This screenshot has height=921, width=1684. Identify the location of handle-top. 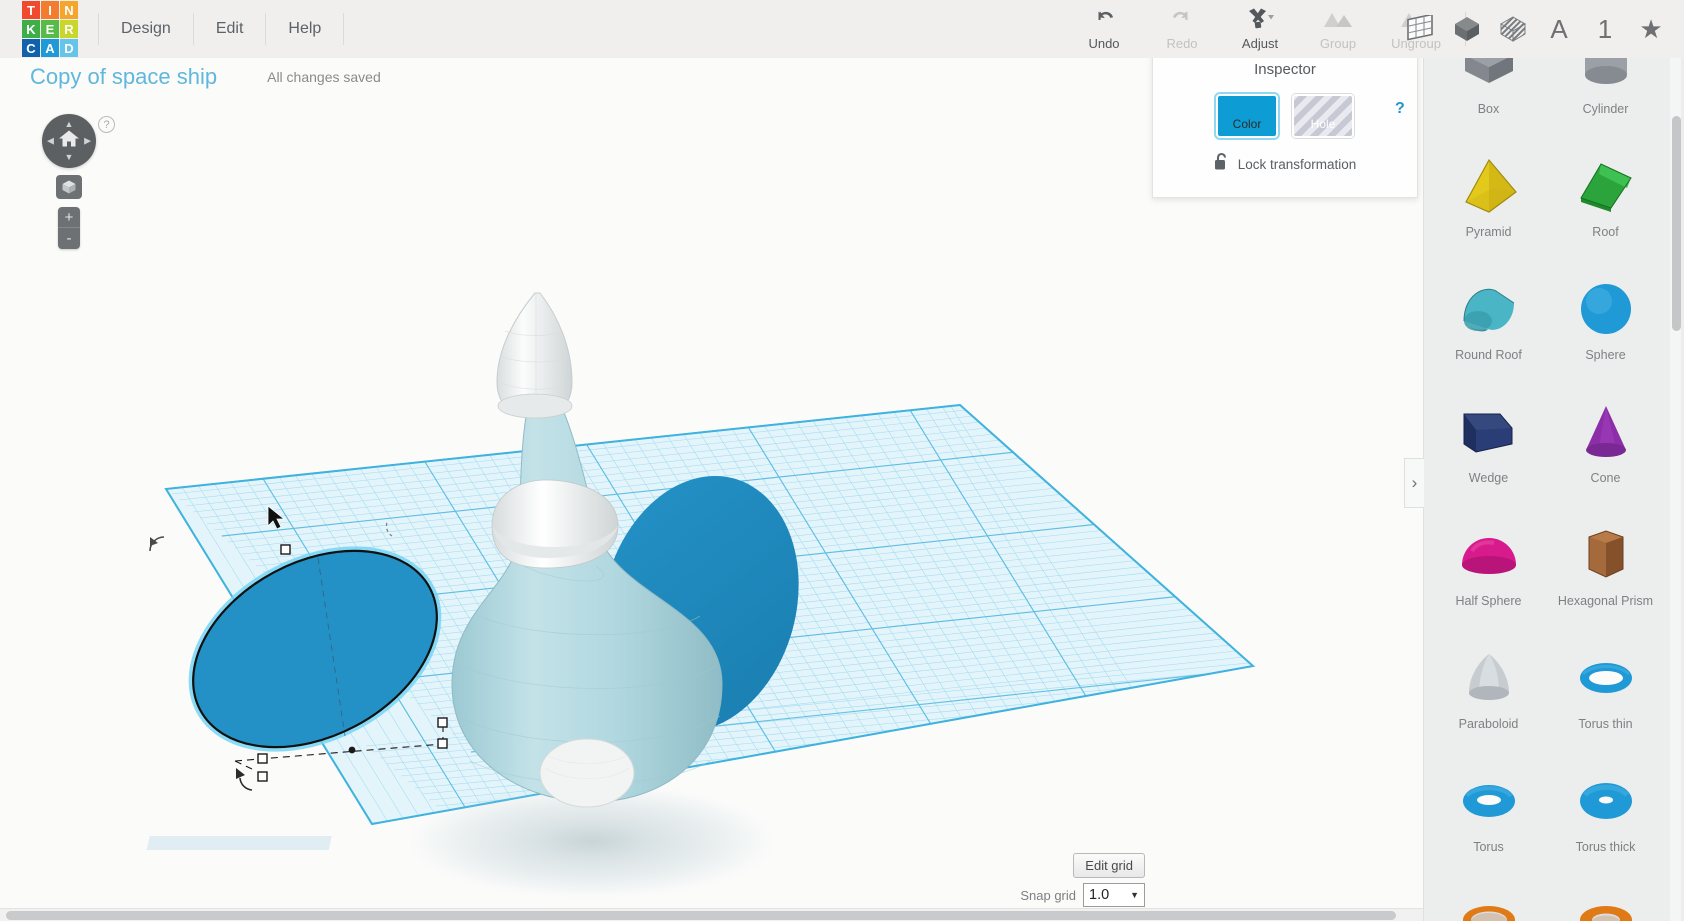
(285, 549).